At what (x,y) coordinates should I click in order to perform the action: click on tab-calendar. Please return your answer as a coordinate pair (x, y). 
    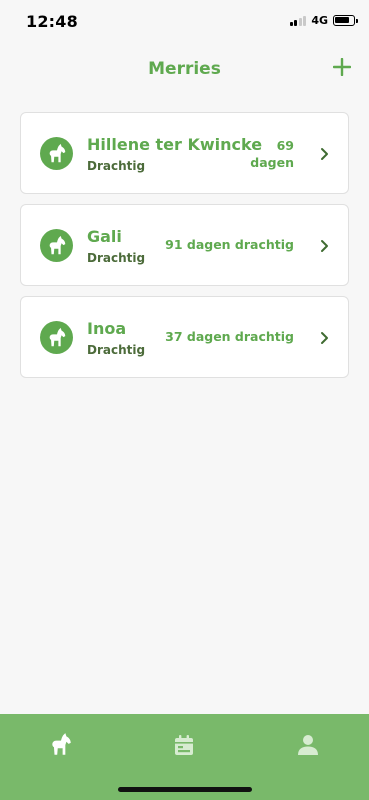
    Looking at the image, I should click on (184, 745).